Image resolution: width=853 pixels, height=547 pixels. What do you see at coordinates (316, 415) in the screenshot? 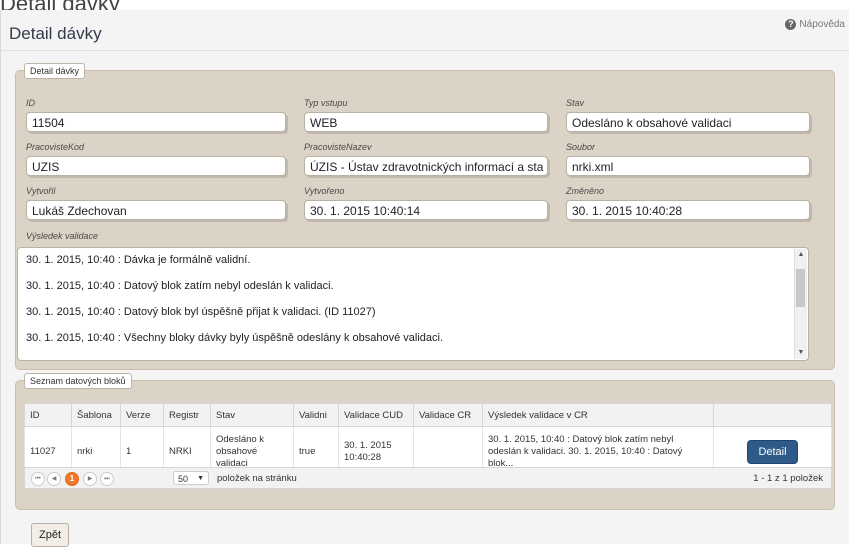
I see `col-validni: Validni` at bounding box center [316, 415].